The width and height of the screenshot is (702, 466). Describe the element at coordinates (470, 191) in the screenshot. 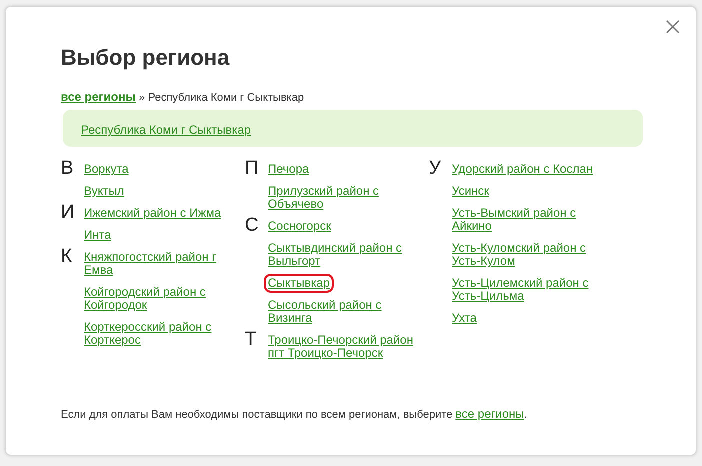

I see `region-link: Усинск` at that location.